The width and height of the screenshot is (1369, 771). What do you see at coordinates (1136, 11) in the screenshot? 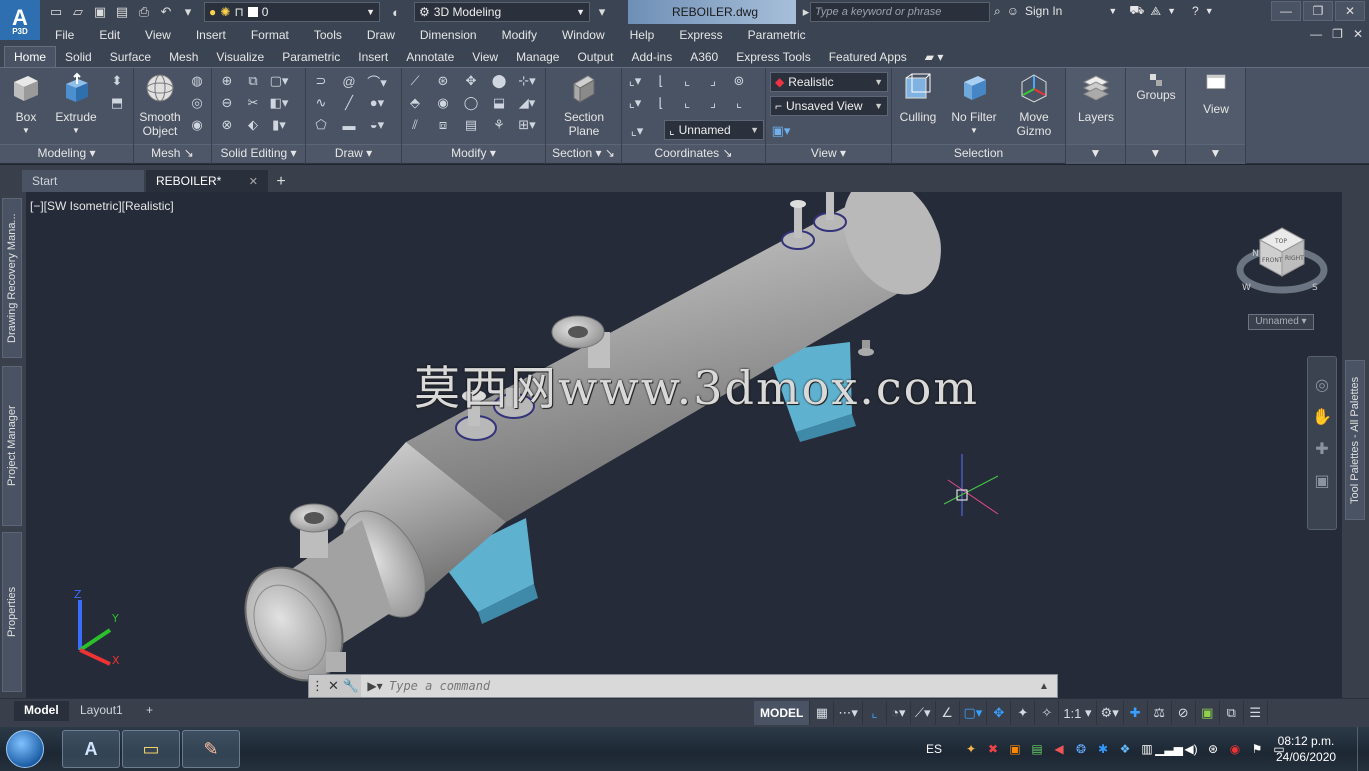
I see `cart-icon: ⛟` at bounding box center [1136, 11].